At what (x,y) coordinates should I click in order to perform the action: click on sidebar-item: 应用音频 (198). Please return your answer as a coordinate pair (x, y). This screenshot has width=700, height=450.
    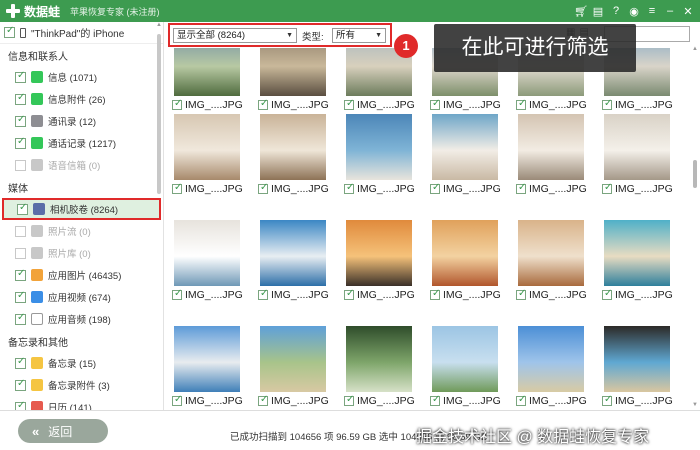
    Looking at the image, I should click on (81, 319).